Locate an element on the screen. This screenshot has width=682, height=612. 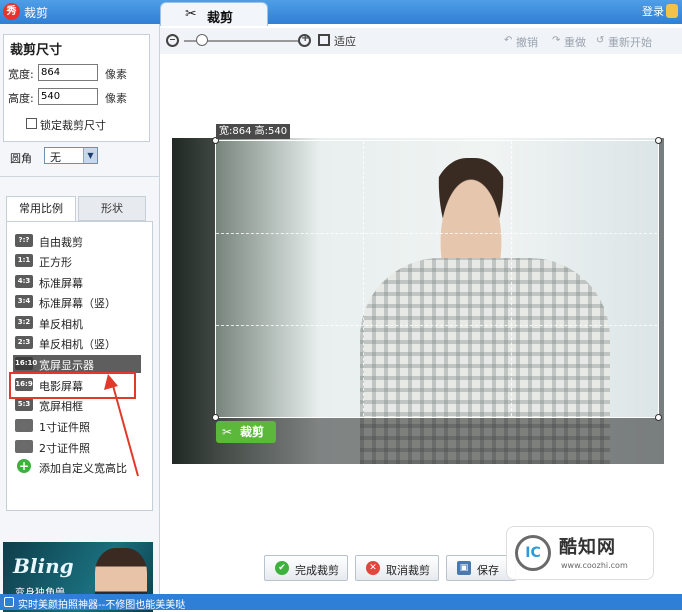
crop-apply-button: ✂ 裁剪 is located at coordinates (246, 432).